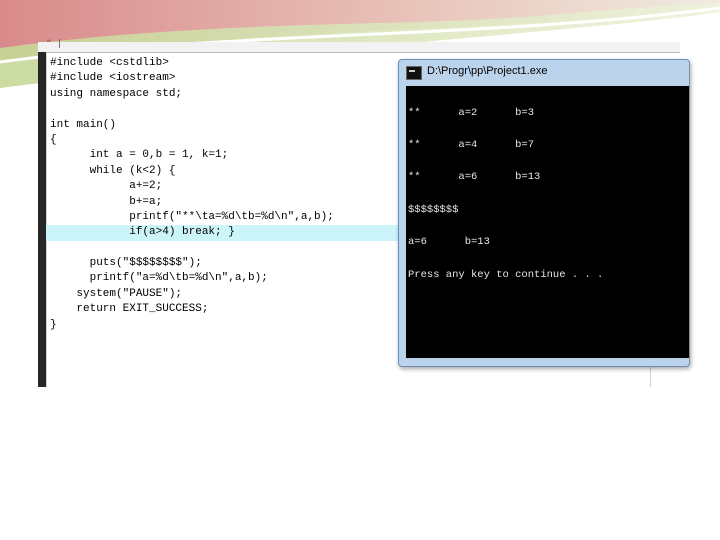 Image resolution: width=720 pixels, height=540 pixels. What do you see at coordinates (414, 73) in the screenshot?
I see `console-app-icon` at bounding box center [414, 73].